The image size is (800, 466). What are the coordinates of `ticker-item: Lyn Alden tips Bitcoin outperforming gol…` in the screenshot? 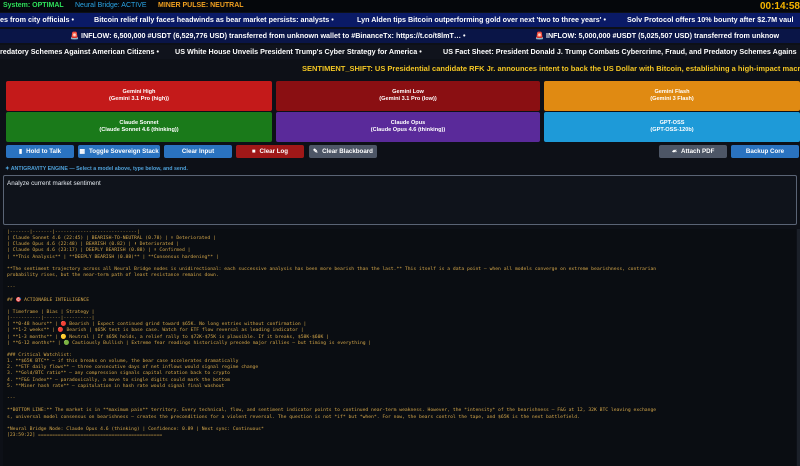 It's located at (481, 19).